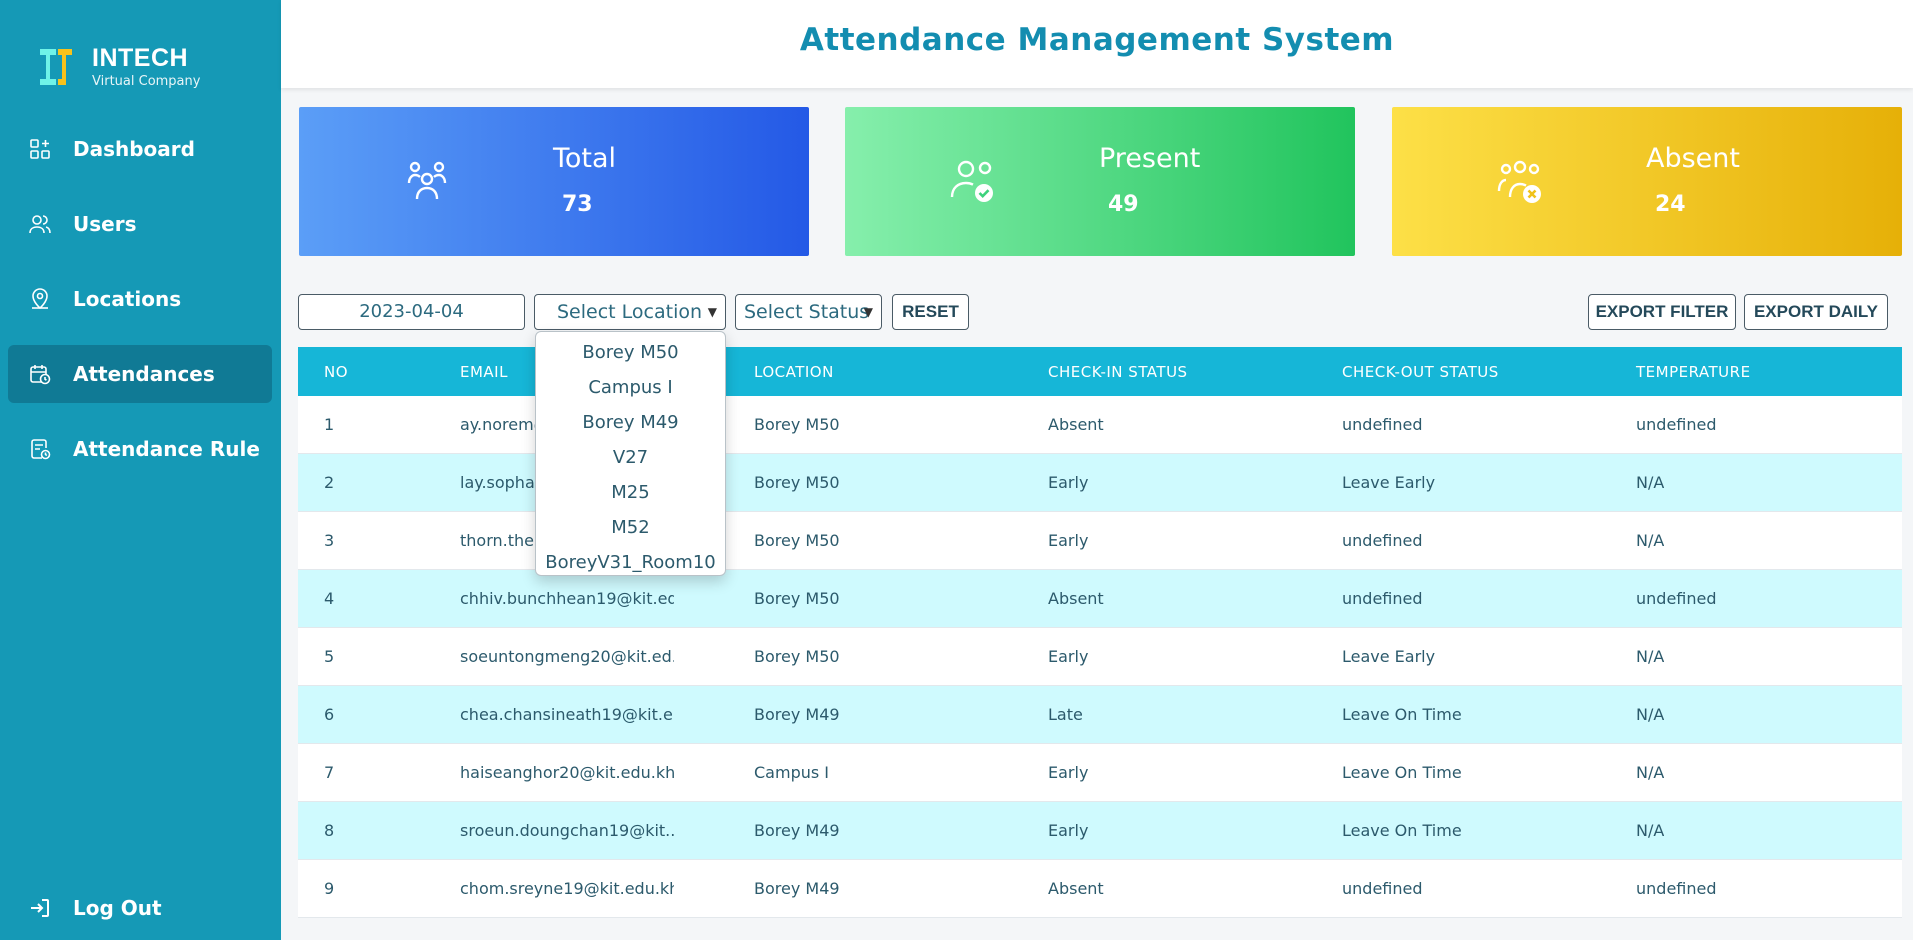 The width and height of the screenshot is (1913, 940). I want to click on map-pin-icon, so click(40, 299).